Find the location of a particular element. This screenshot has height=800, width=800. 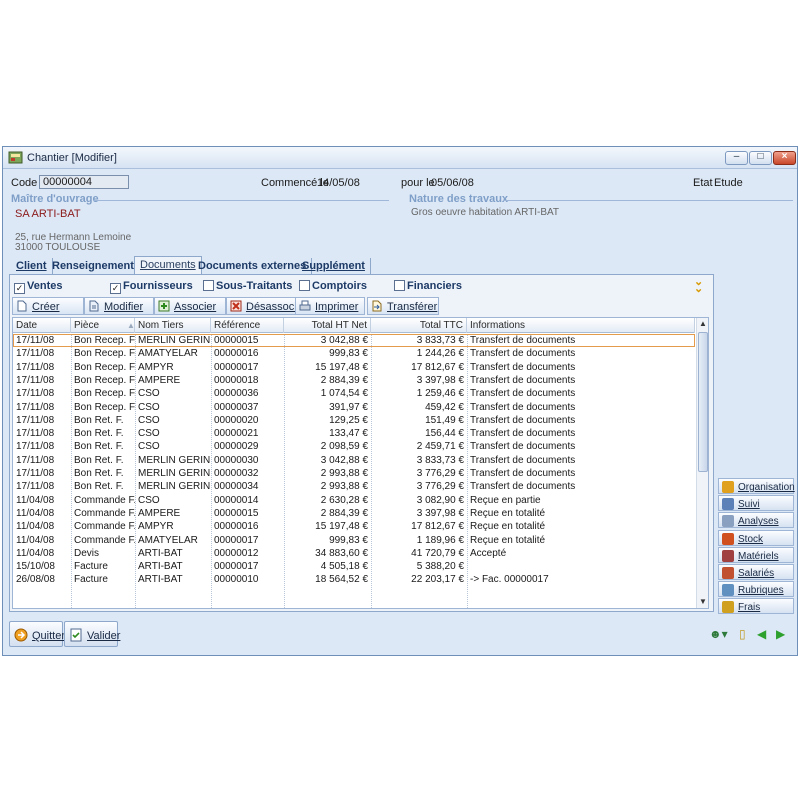

create-button: Créer is located at coordinates (48, 306).